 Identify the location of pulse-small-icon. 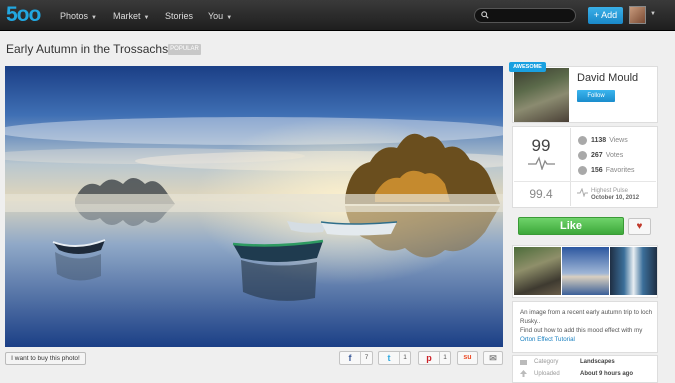
(582, 192).